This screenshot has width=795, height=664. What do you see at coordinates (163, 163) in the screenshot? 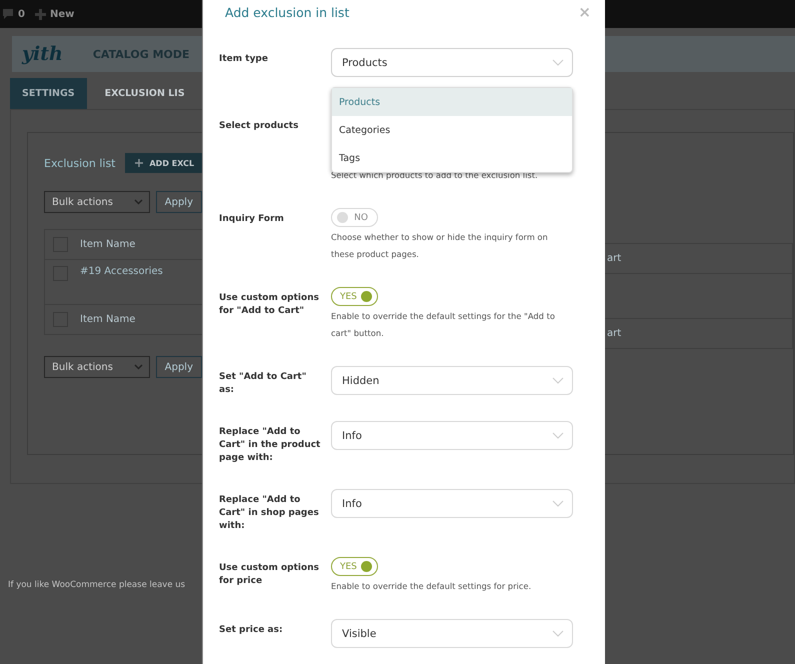
I see `add-button: ADD EXCL` at bounding box center [163, 163].